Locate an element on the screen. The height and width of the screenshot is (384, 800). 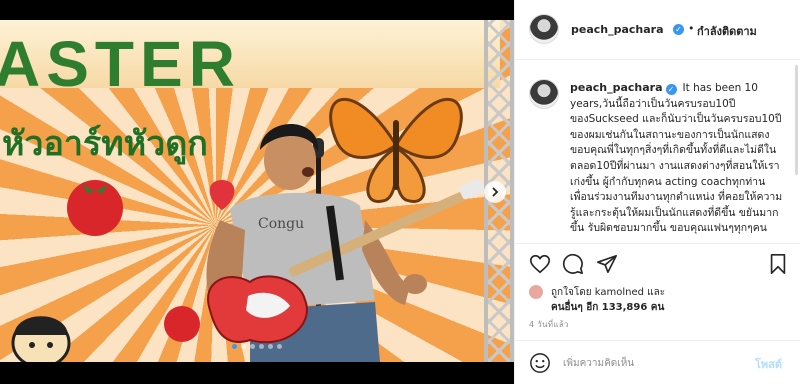
liker-avatar is located at coordinates (536, 292).